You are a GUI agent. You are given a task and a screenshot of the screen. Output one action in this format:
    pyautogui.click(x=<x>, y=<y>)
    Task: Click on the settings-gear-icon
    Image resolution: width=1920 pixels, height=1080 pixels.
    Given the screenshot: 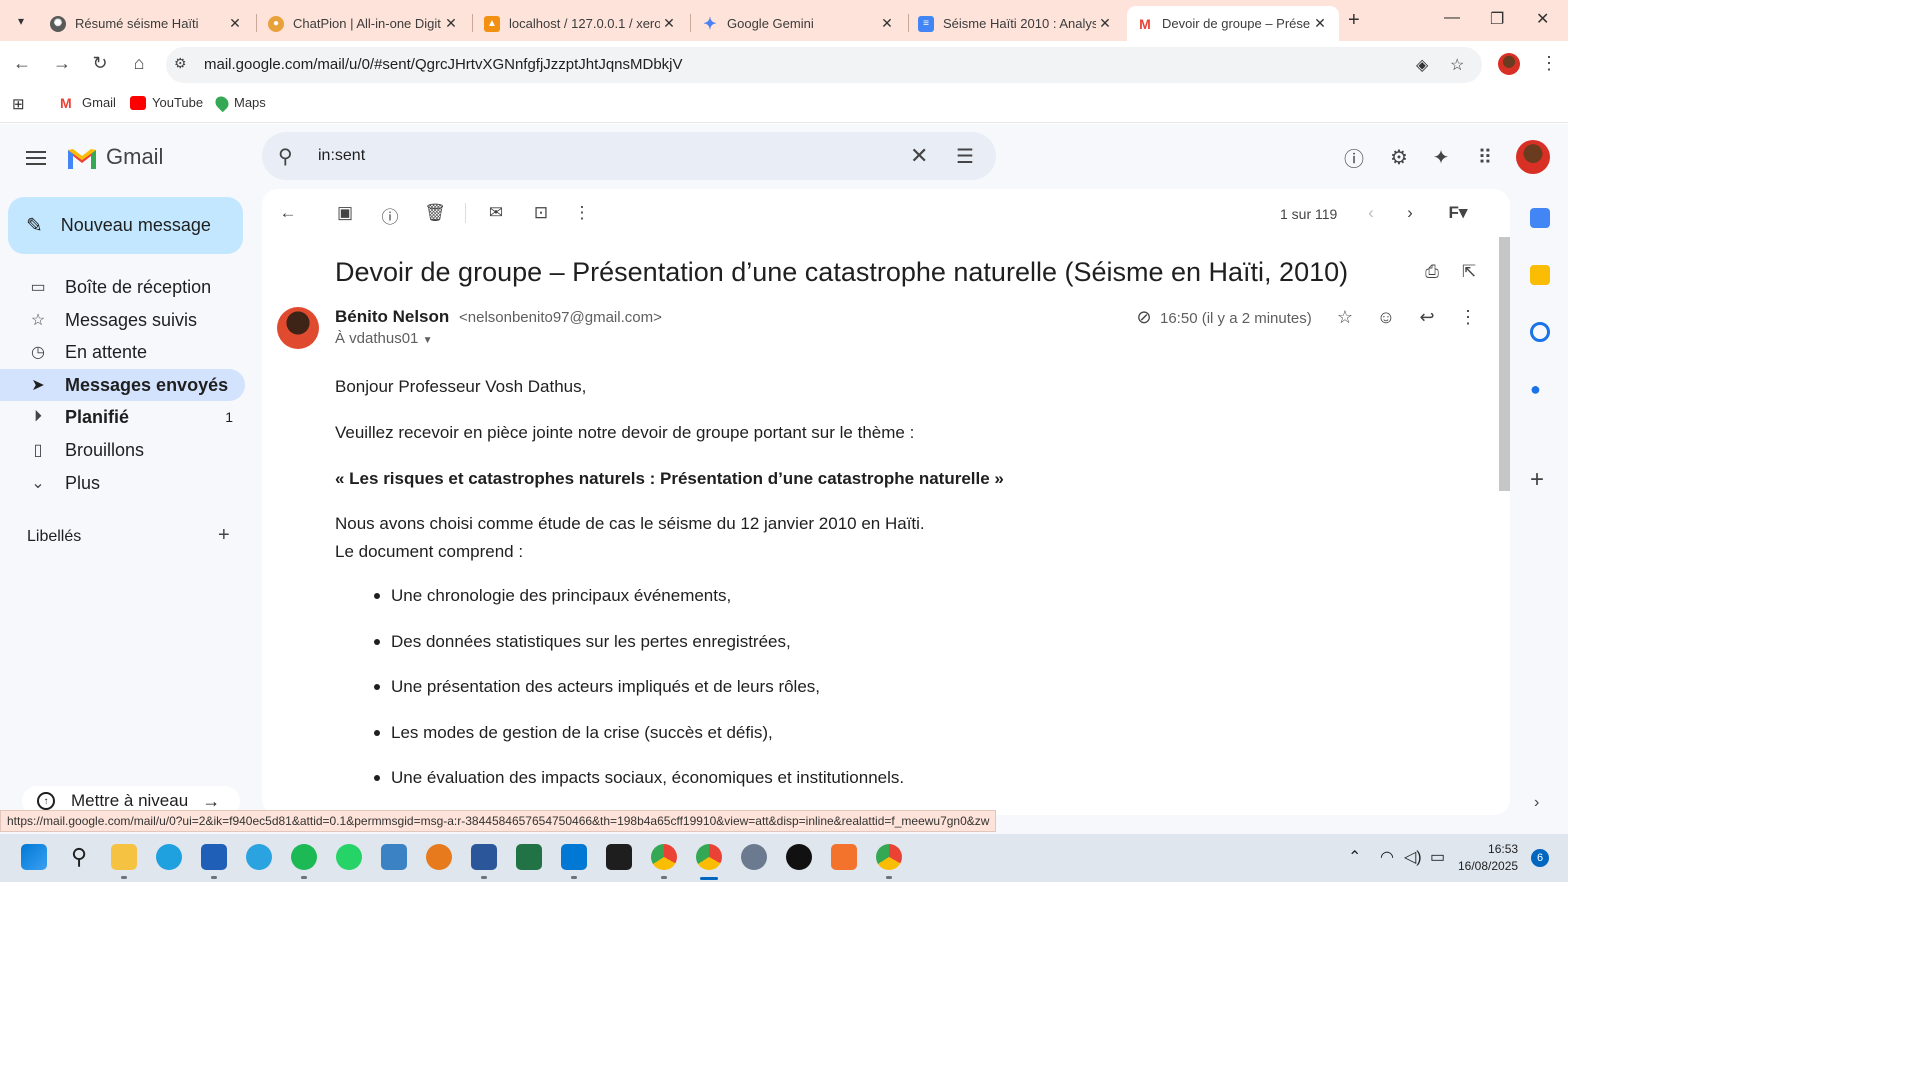 What is the action you would take?
    pyautogui.click(x=754, y=857)
    